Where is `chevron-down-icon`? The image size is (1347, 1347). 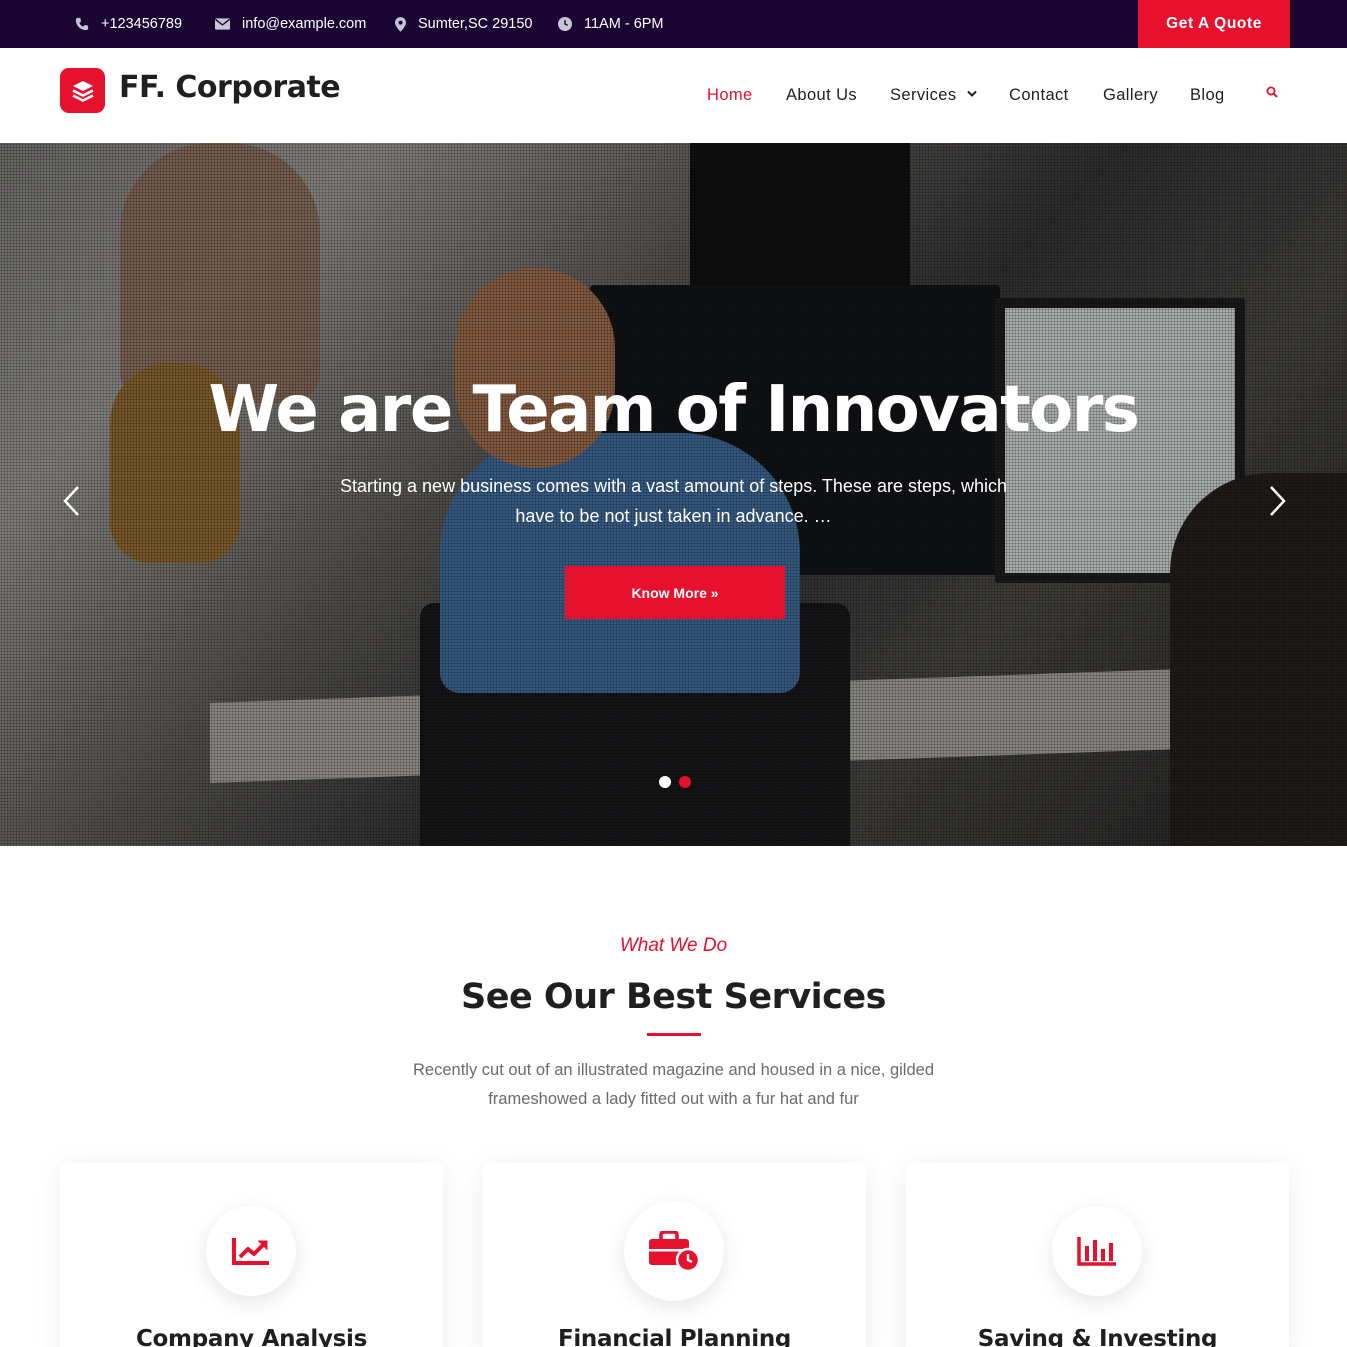
chevron-down-icon is located at coordinates (972, 94).